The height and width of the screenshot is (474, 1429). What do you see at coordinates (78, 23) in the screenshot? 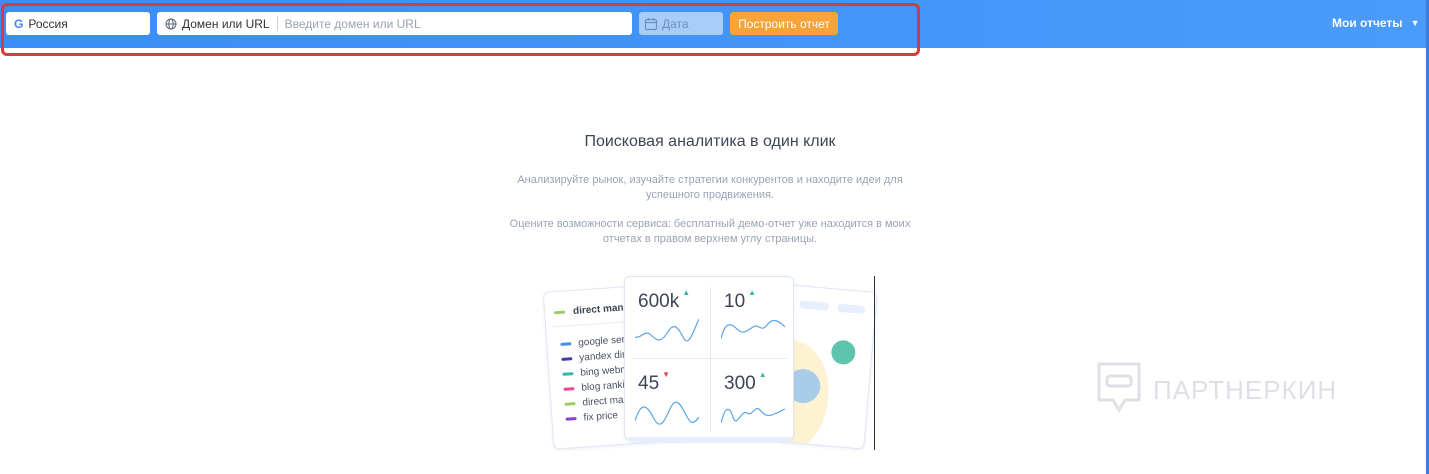
I see `region-select: G Россия` at bounding box center [78, 23].